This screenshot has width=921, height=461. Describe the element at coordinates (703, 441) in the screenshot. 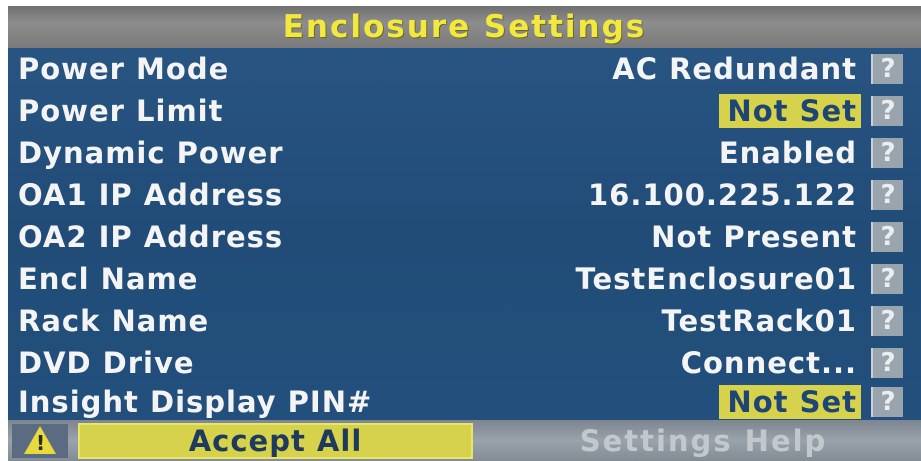

I see `settings-help-button: Settings Help` at that location.